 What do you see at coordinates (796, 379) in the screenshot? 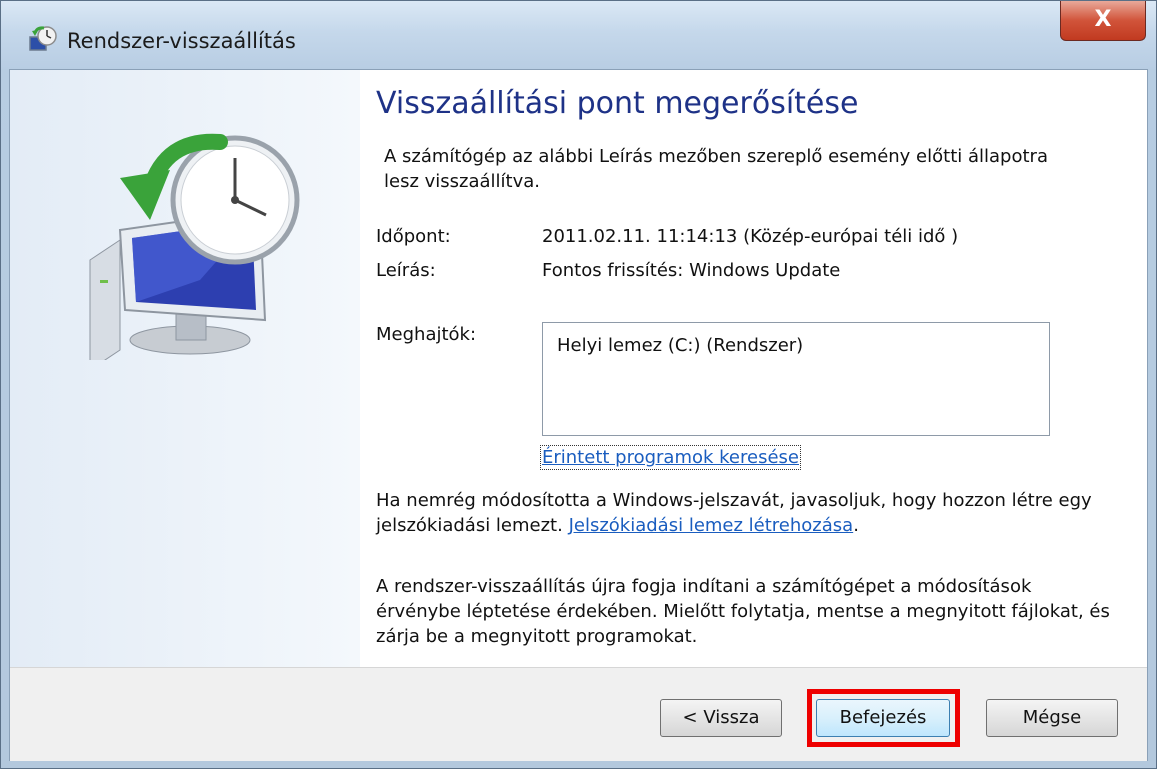
I see `drives-list: Helyi lemez (C:) (Rendszer)` at bounding box center [796, 379].